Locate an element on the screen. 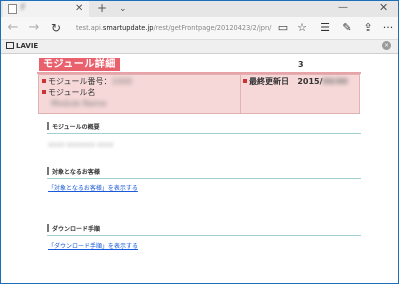  share-icon: ⇪ is located at coordinates (368, 28).